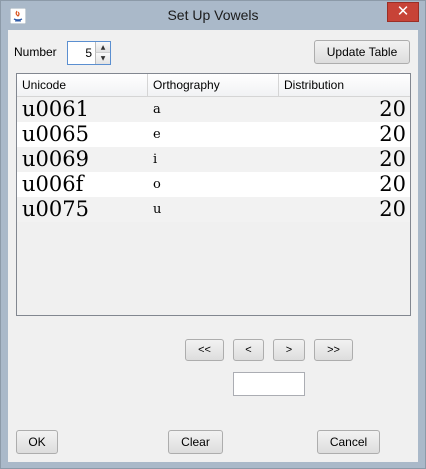  What do you see at coordinates (213, 134) in the screenshot?
I see `table-row: u0065 e 20` at bounding box center [213, 134].